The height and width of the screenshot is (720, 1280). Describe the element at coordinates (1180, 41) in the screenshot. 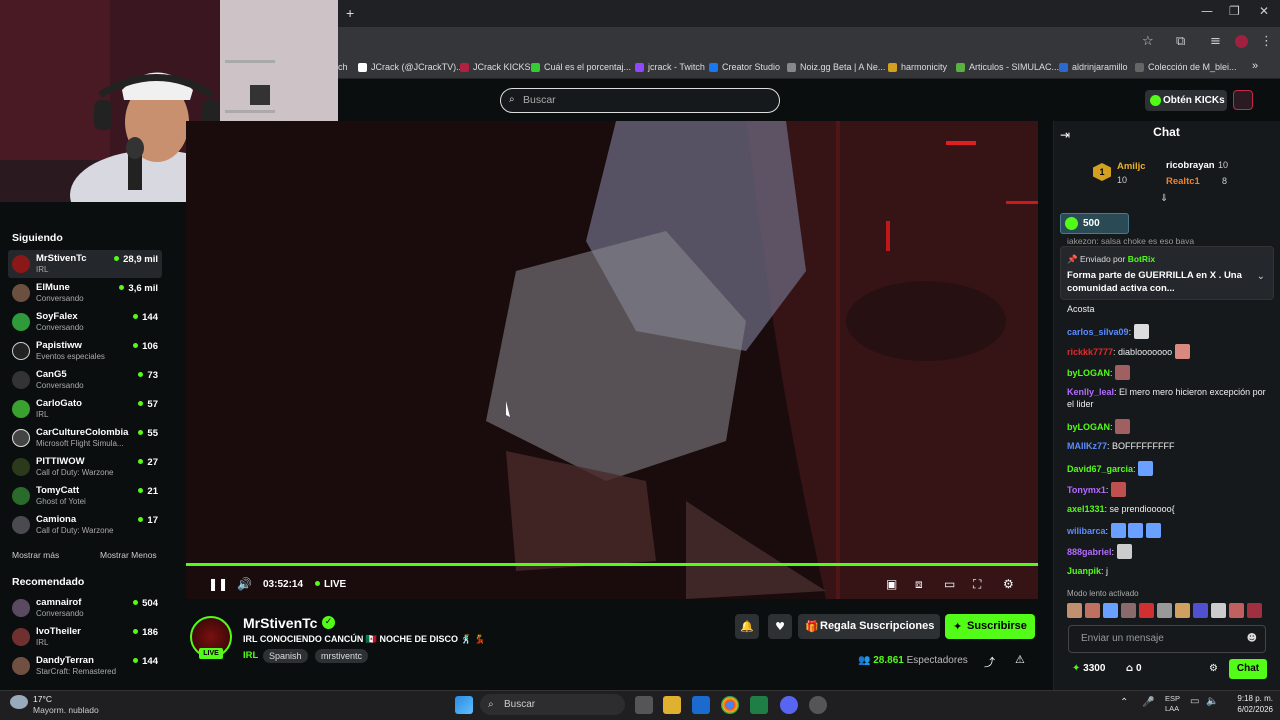

I see `extensions-icon: ⧉` at that location.